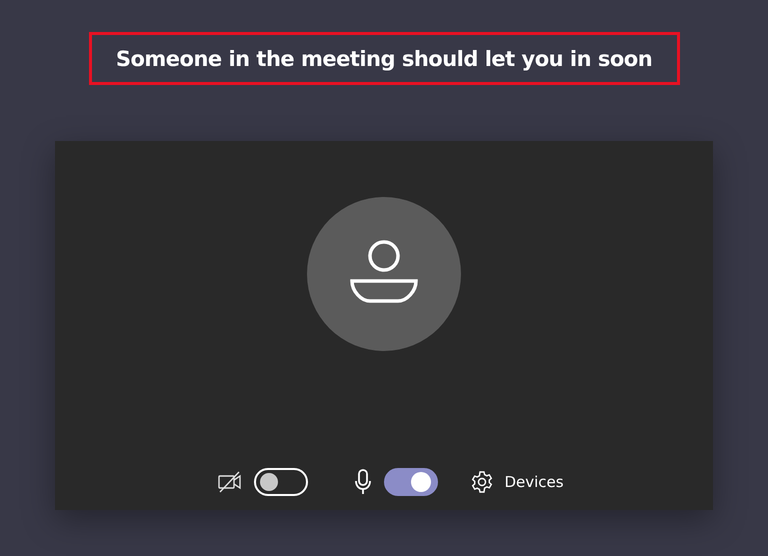 This screenshot has width=768, height=556. Describe the element at coordinates (363, 482) in the screenshot. I see `microphone-icon` at that location.